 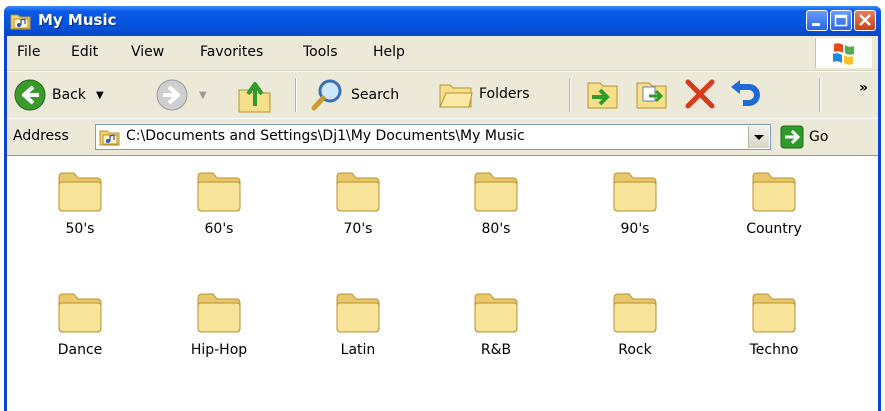 I want to click on toolbar-overflow-icon: », so click(x=863, y=88).